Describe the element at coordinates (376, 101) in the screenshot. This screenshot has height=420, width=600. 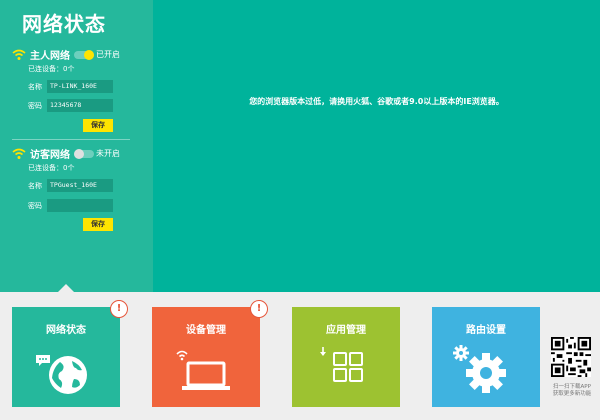
I see `browser-version-notice: 您的浏览器版本过低，请换用火狐、谷歌或者9.0以上版本的IE浏览器。` at that location.